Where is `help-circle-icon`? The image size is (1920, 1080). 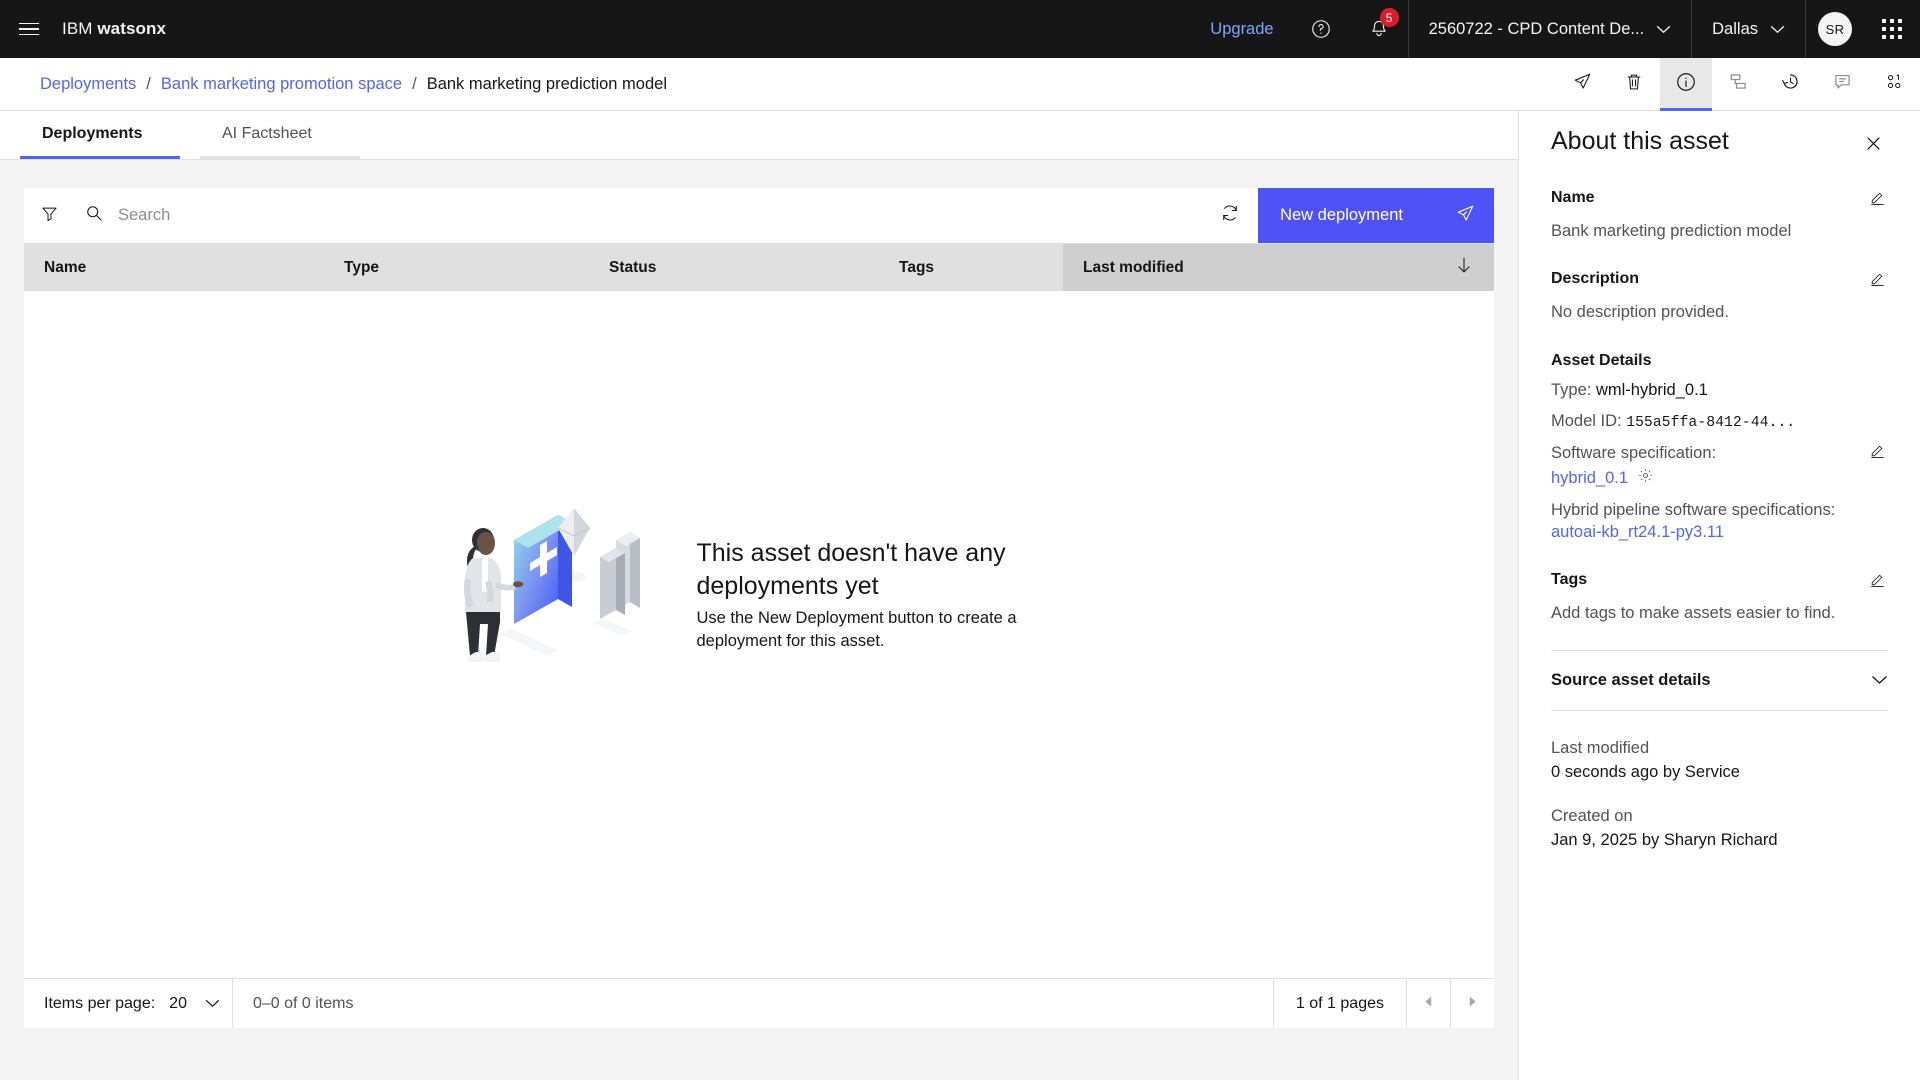
help-circle-icon is located at coordinates (1321, 29).